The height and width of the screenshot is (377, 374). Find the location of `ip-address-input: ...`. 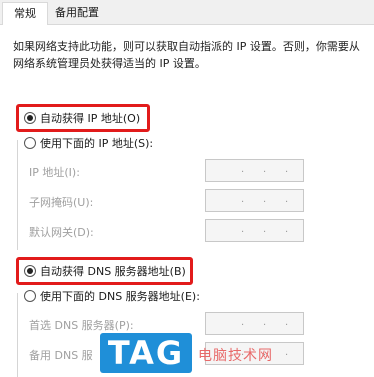

ip-address-input: ... is located at coordinates (254, 170).